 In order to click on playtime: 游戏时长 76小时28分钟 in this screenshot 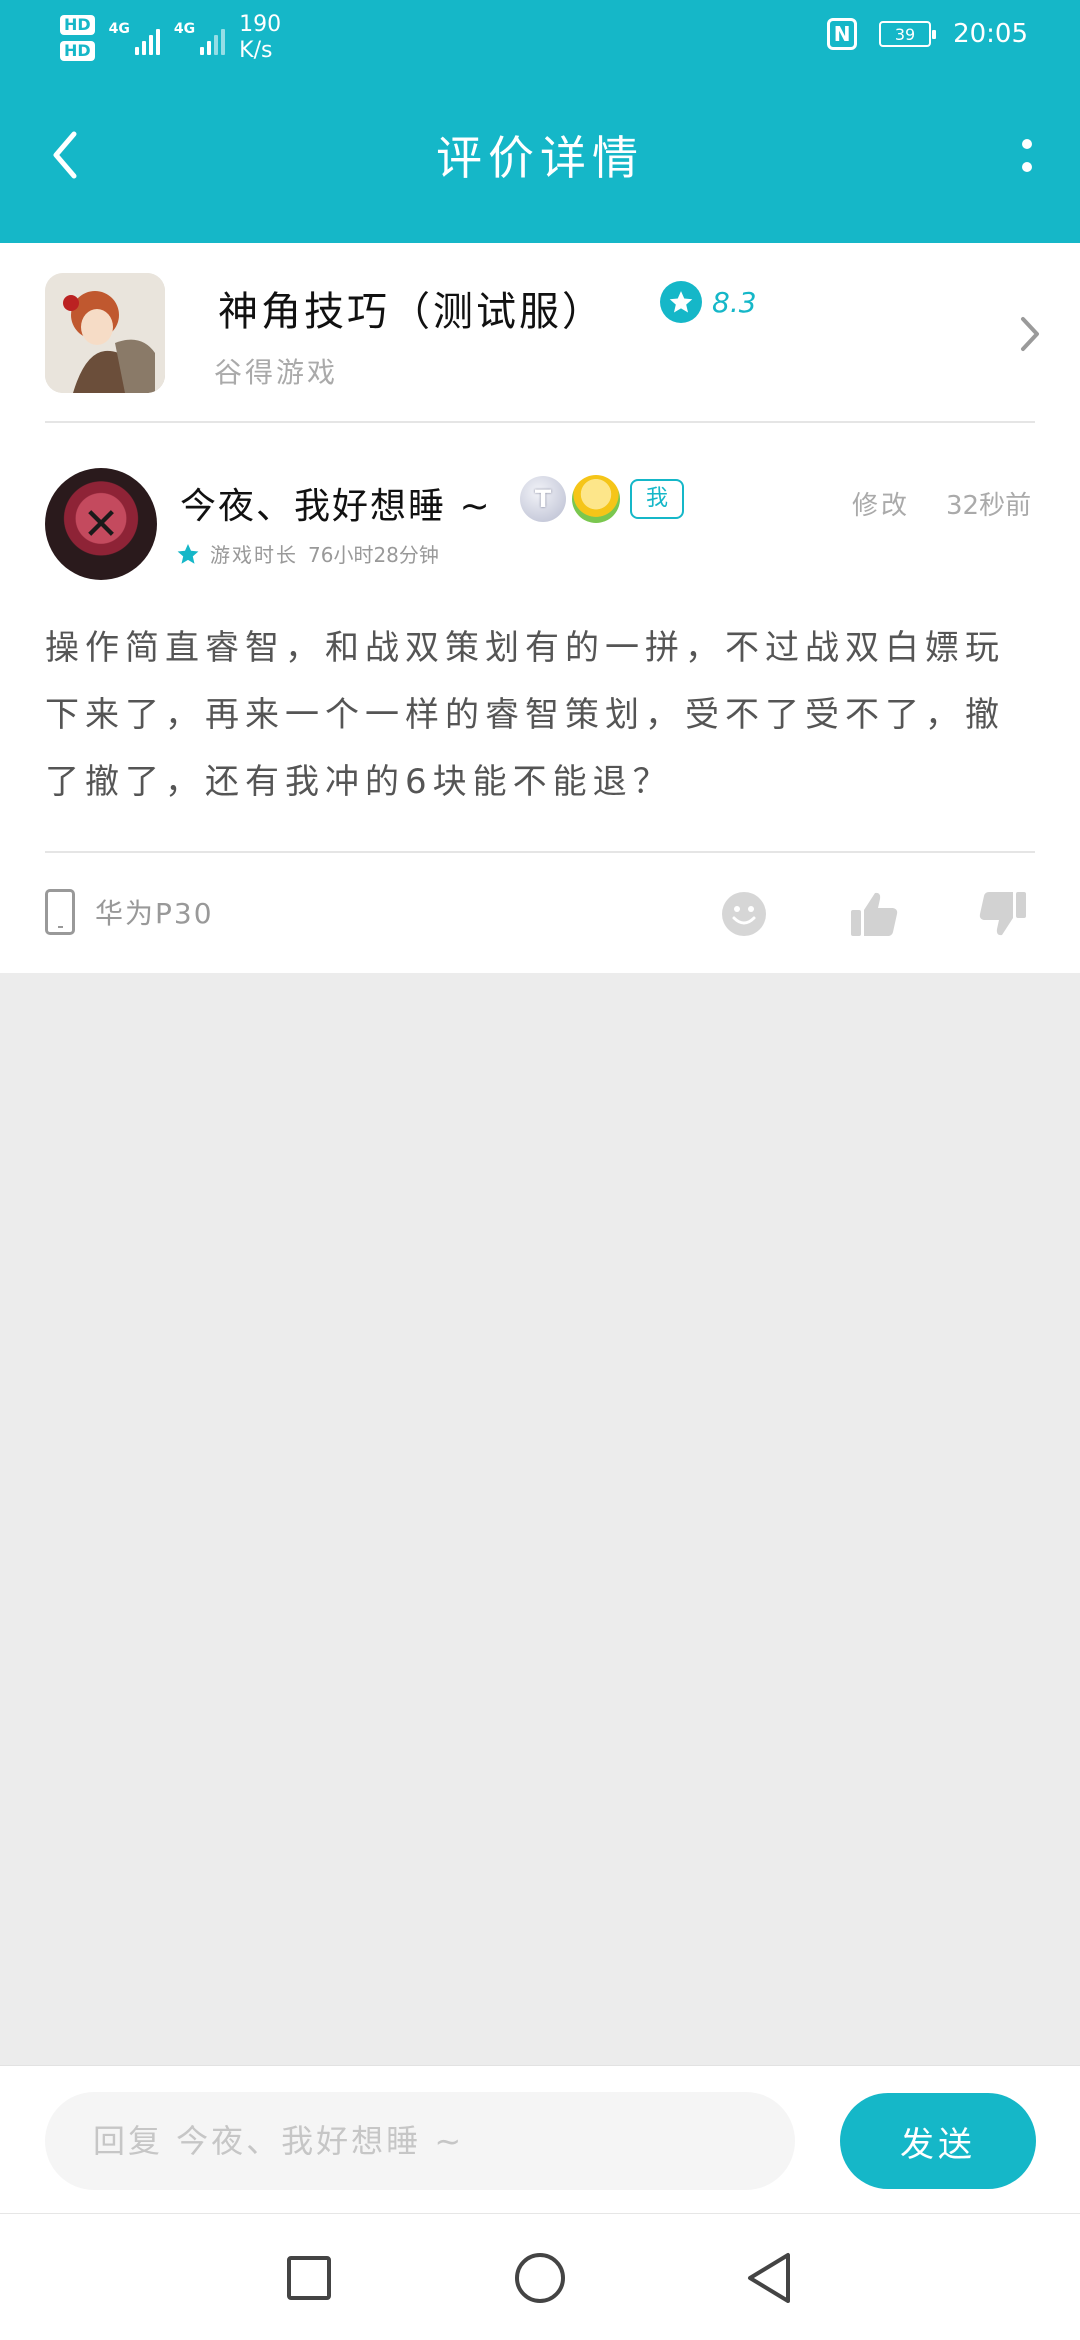, I will do `click(307, 553)`.